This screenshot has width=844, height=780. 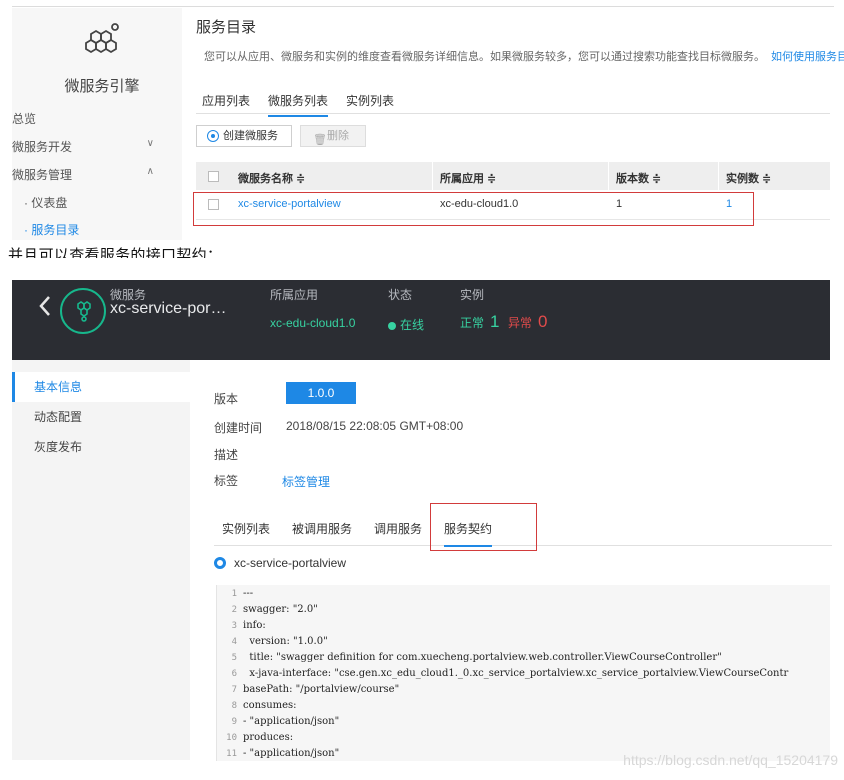 What do you see at coordinates (102, 60) in the screenshot?
I see `logo: 微服务引擎` at bounding box center [102, 60].